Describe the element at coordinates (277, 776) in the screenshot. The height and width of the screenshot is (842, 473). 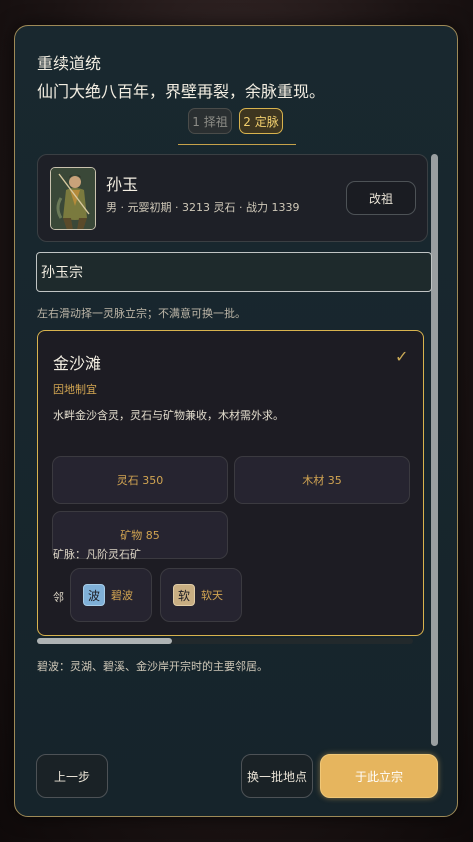
I see `reroll-sites-button: 换一批地点` at that location.